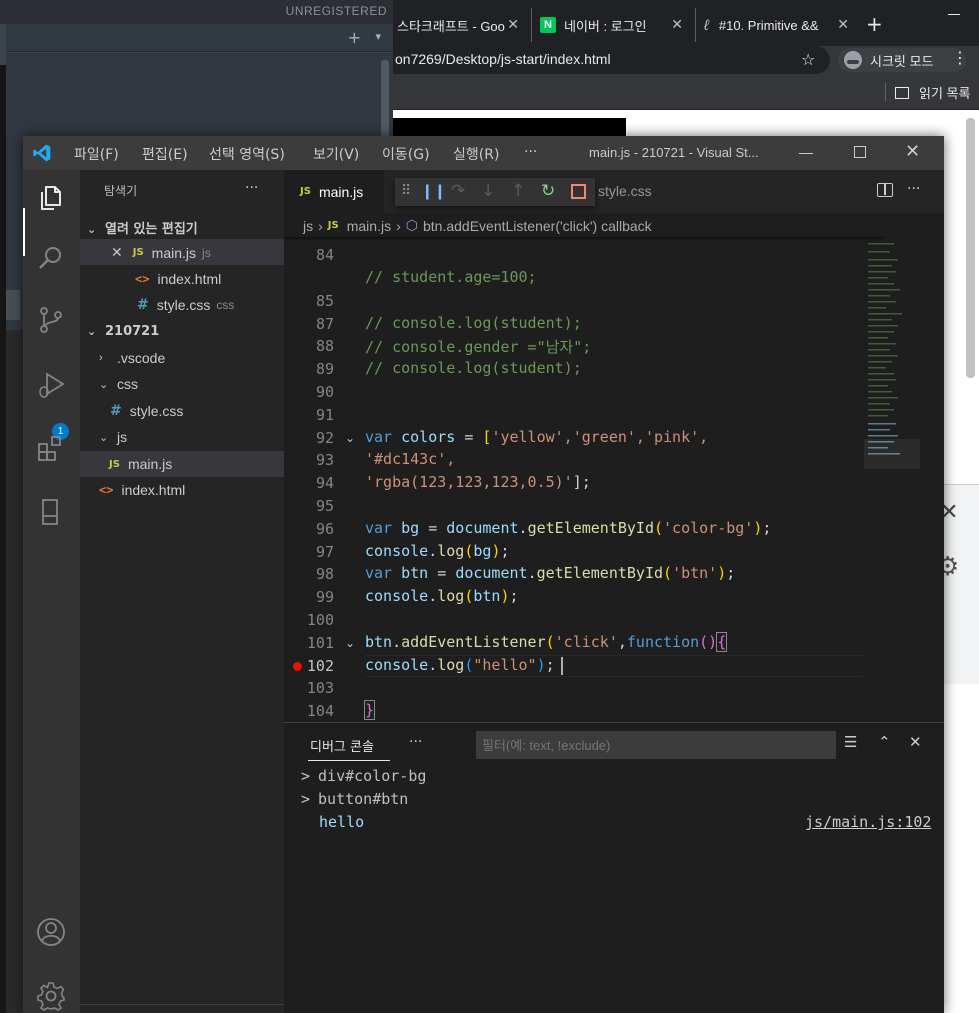  I want to click on breakpoint-icon, so click(297, 666).